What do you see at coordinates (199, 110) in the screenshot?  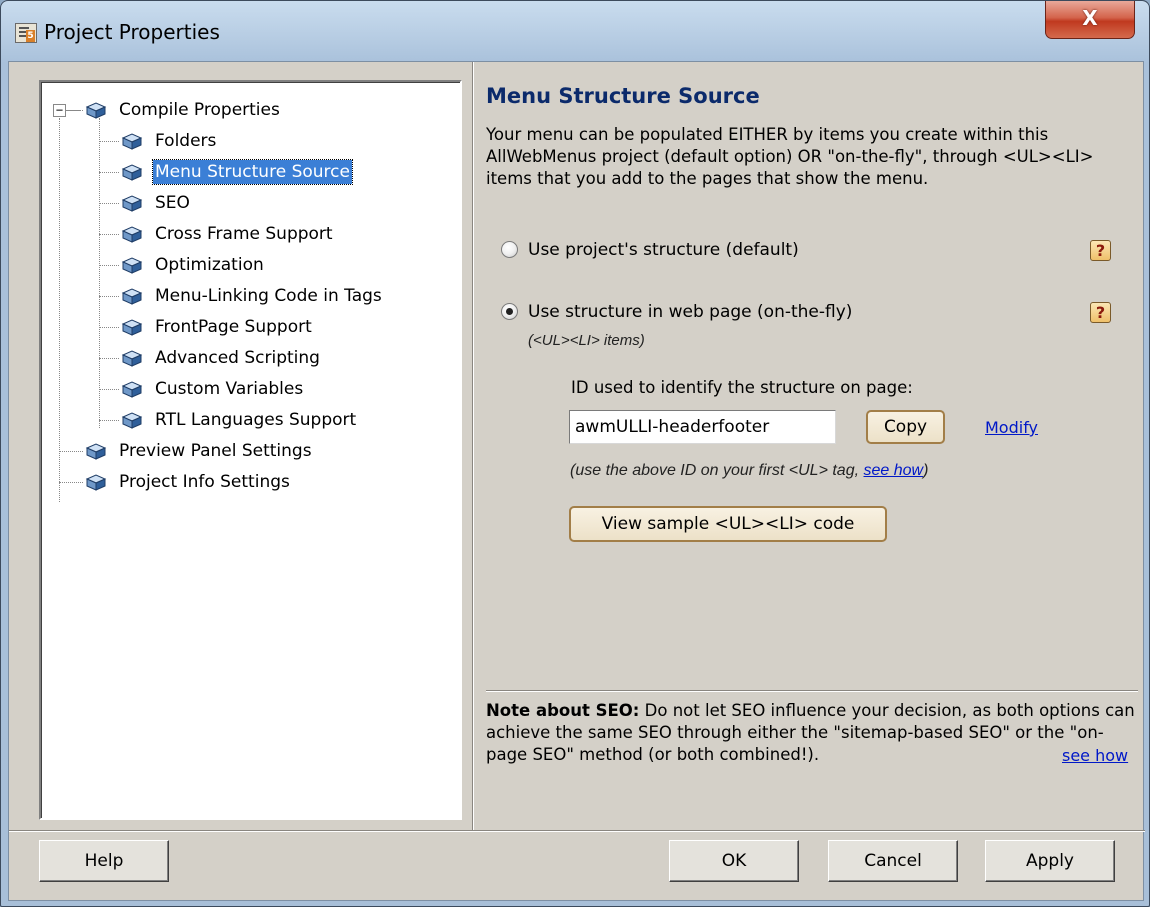 I see `tree-item-label: Compile Properties` at bounding box center [199, 110].